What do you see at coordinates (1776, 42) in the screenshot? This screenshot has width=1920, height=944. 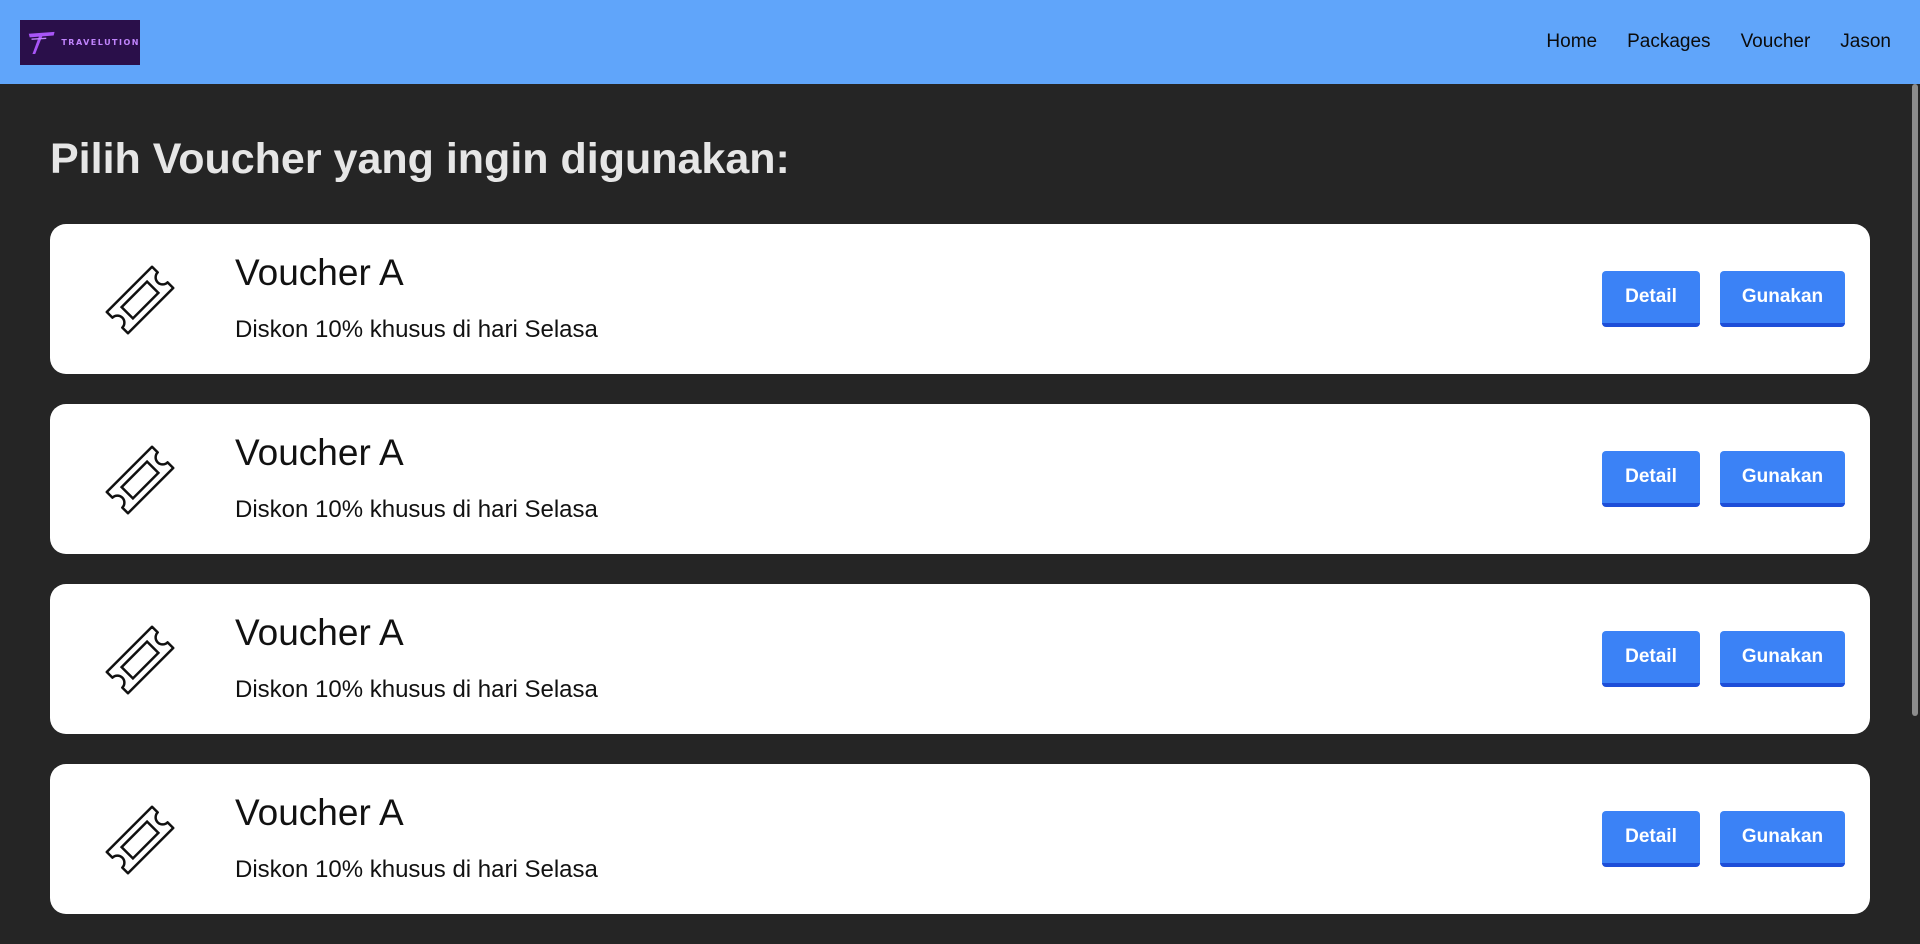 I see `nav-voucher: Voucher` at bounding box center [1776, 42].